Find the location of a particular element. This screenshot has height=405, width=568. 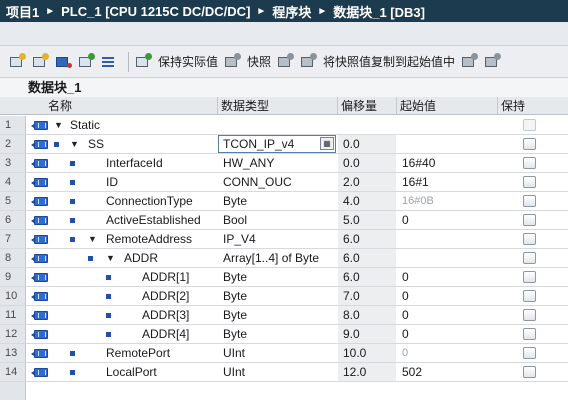

start-value: 502 is located at coordinates (447, 372).